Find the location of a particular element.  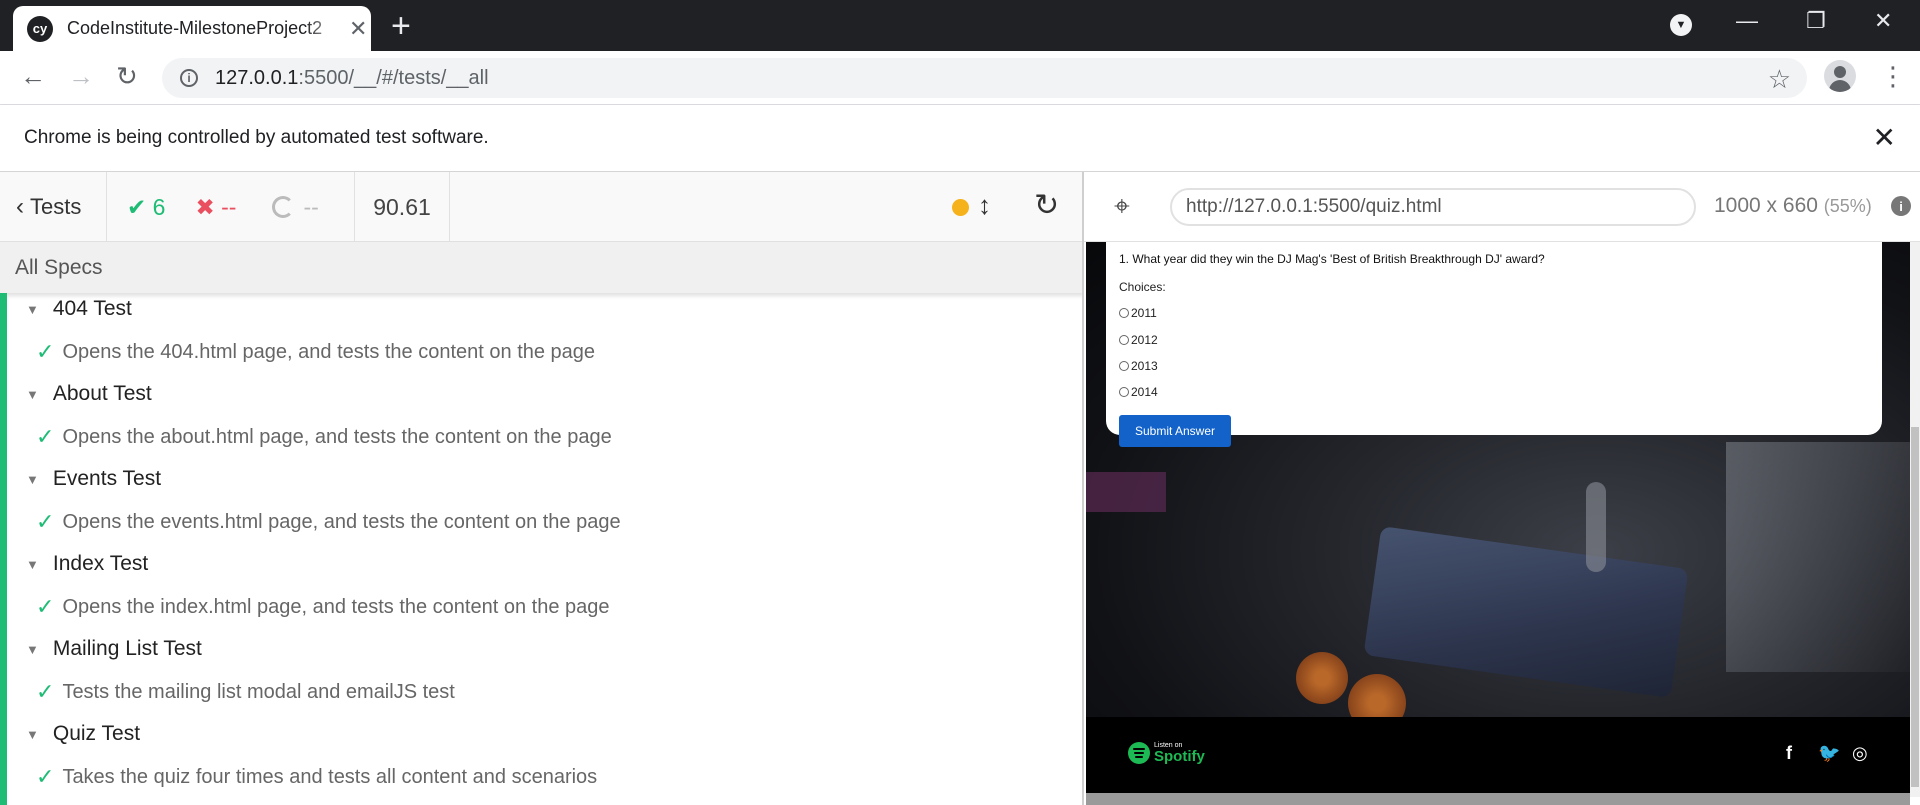

suite-item: ▼ Quiz Test is located at coordinates (83, 734).